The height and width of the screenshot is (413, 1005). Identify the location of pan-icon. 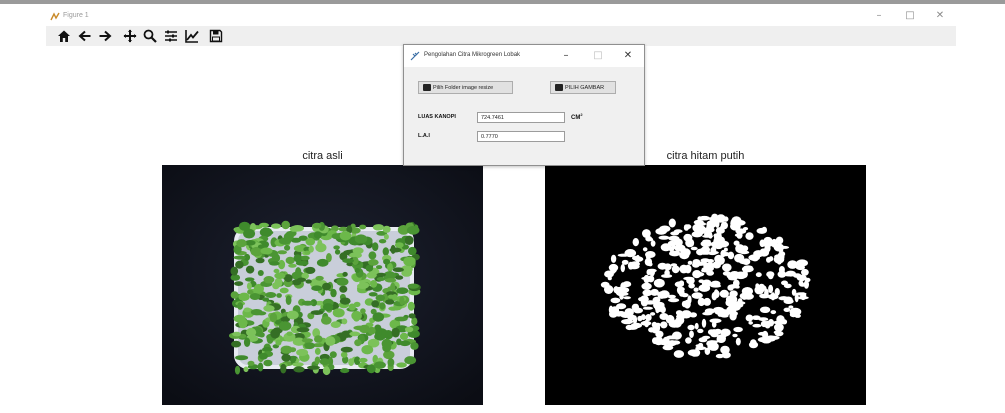
(130, 36).